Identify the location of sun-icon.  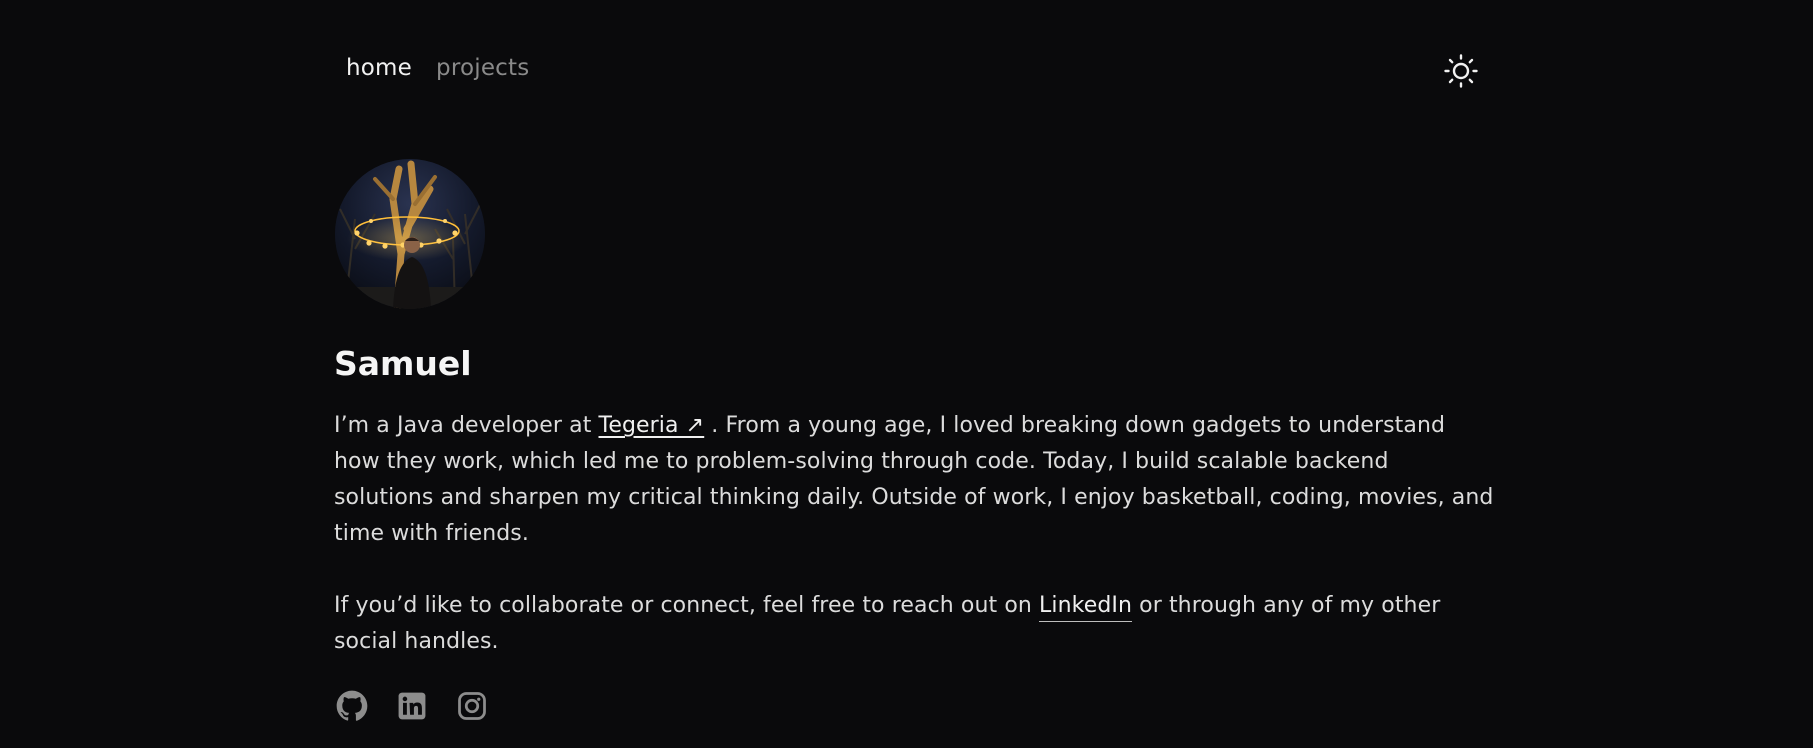
(1461, 71).